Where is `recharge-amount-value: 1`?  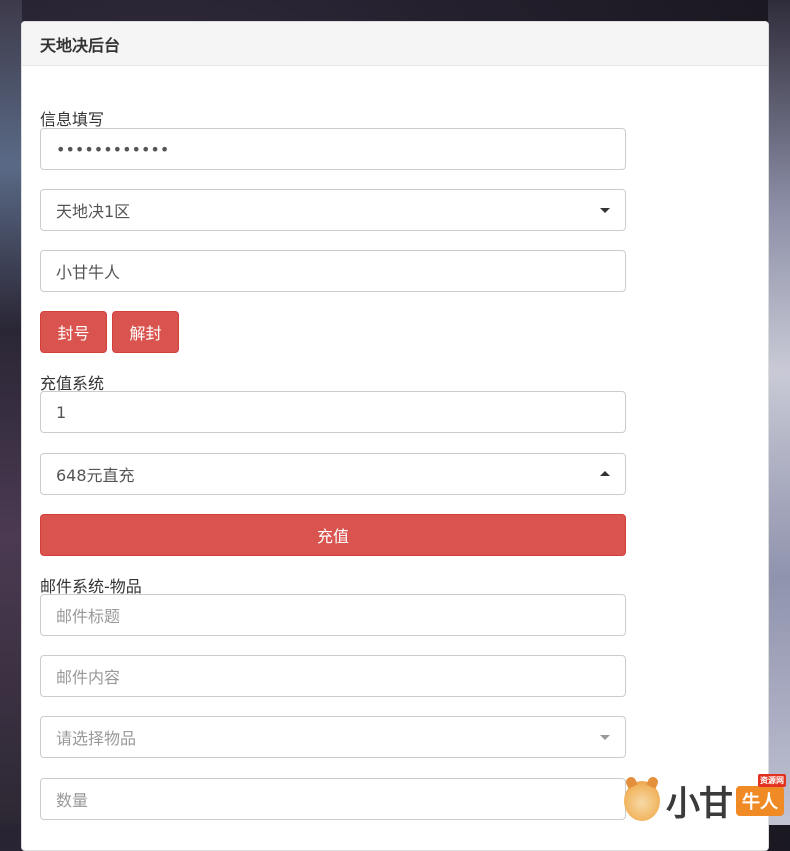
recharge-amount-value: 1 is located at coordinates (61, 412).